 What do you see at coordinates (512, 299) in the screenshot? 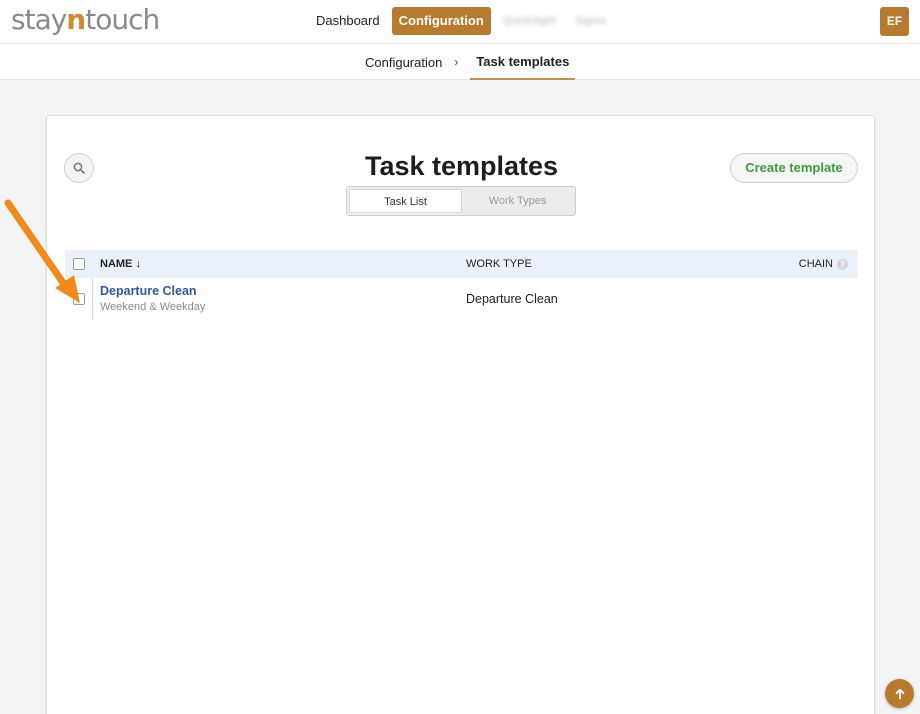
I see `task-work-type: Departure Clean` at bounding box center [512, 299].